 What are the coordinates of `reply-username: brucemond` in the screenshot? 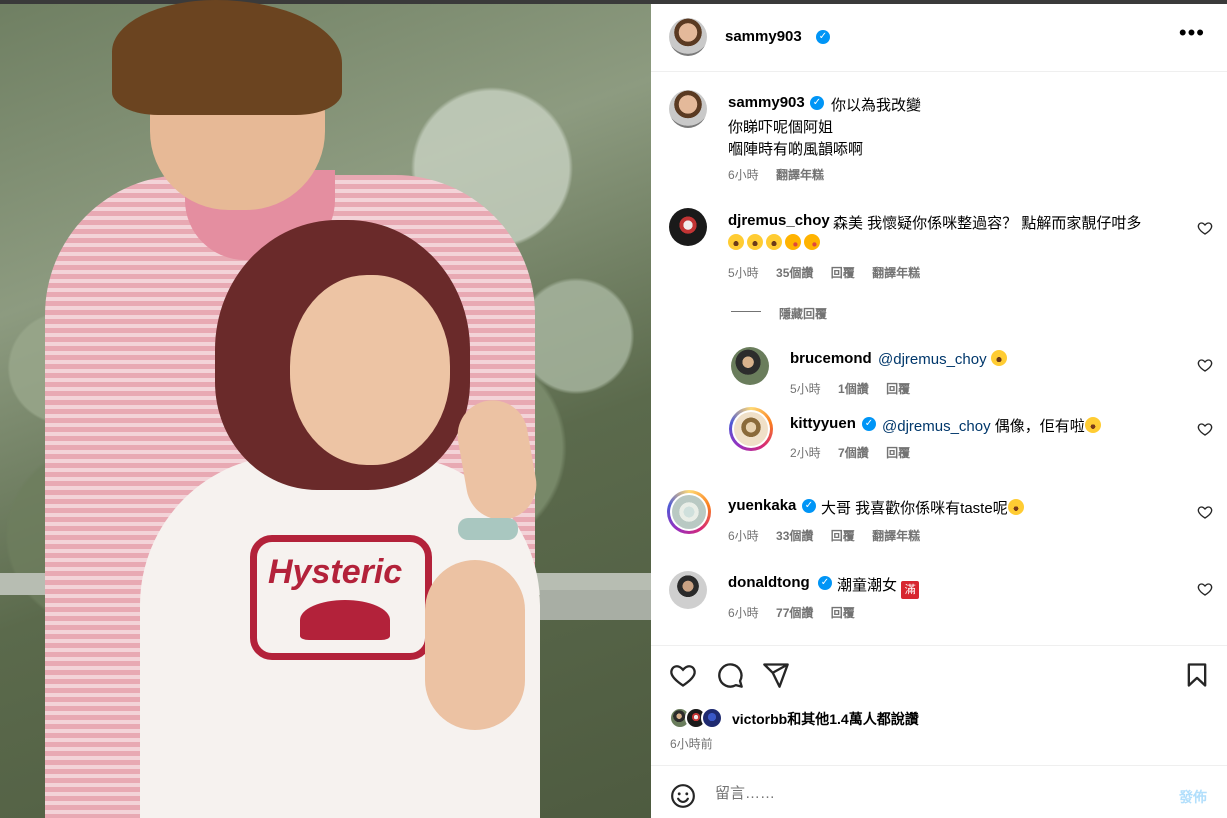 It's located at (831, 358).